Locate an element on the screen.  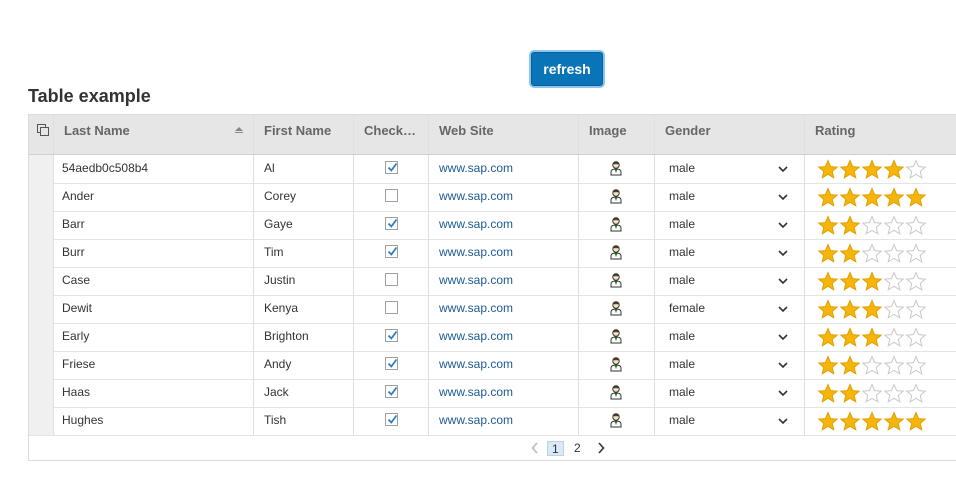
gender-select: female is located at coordinates (730, 309).